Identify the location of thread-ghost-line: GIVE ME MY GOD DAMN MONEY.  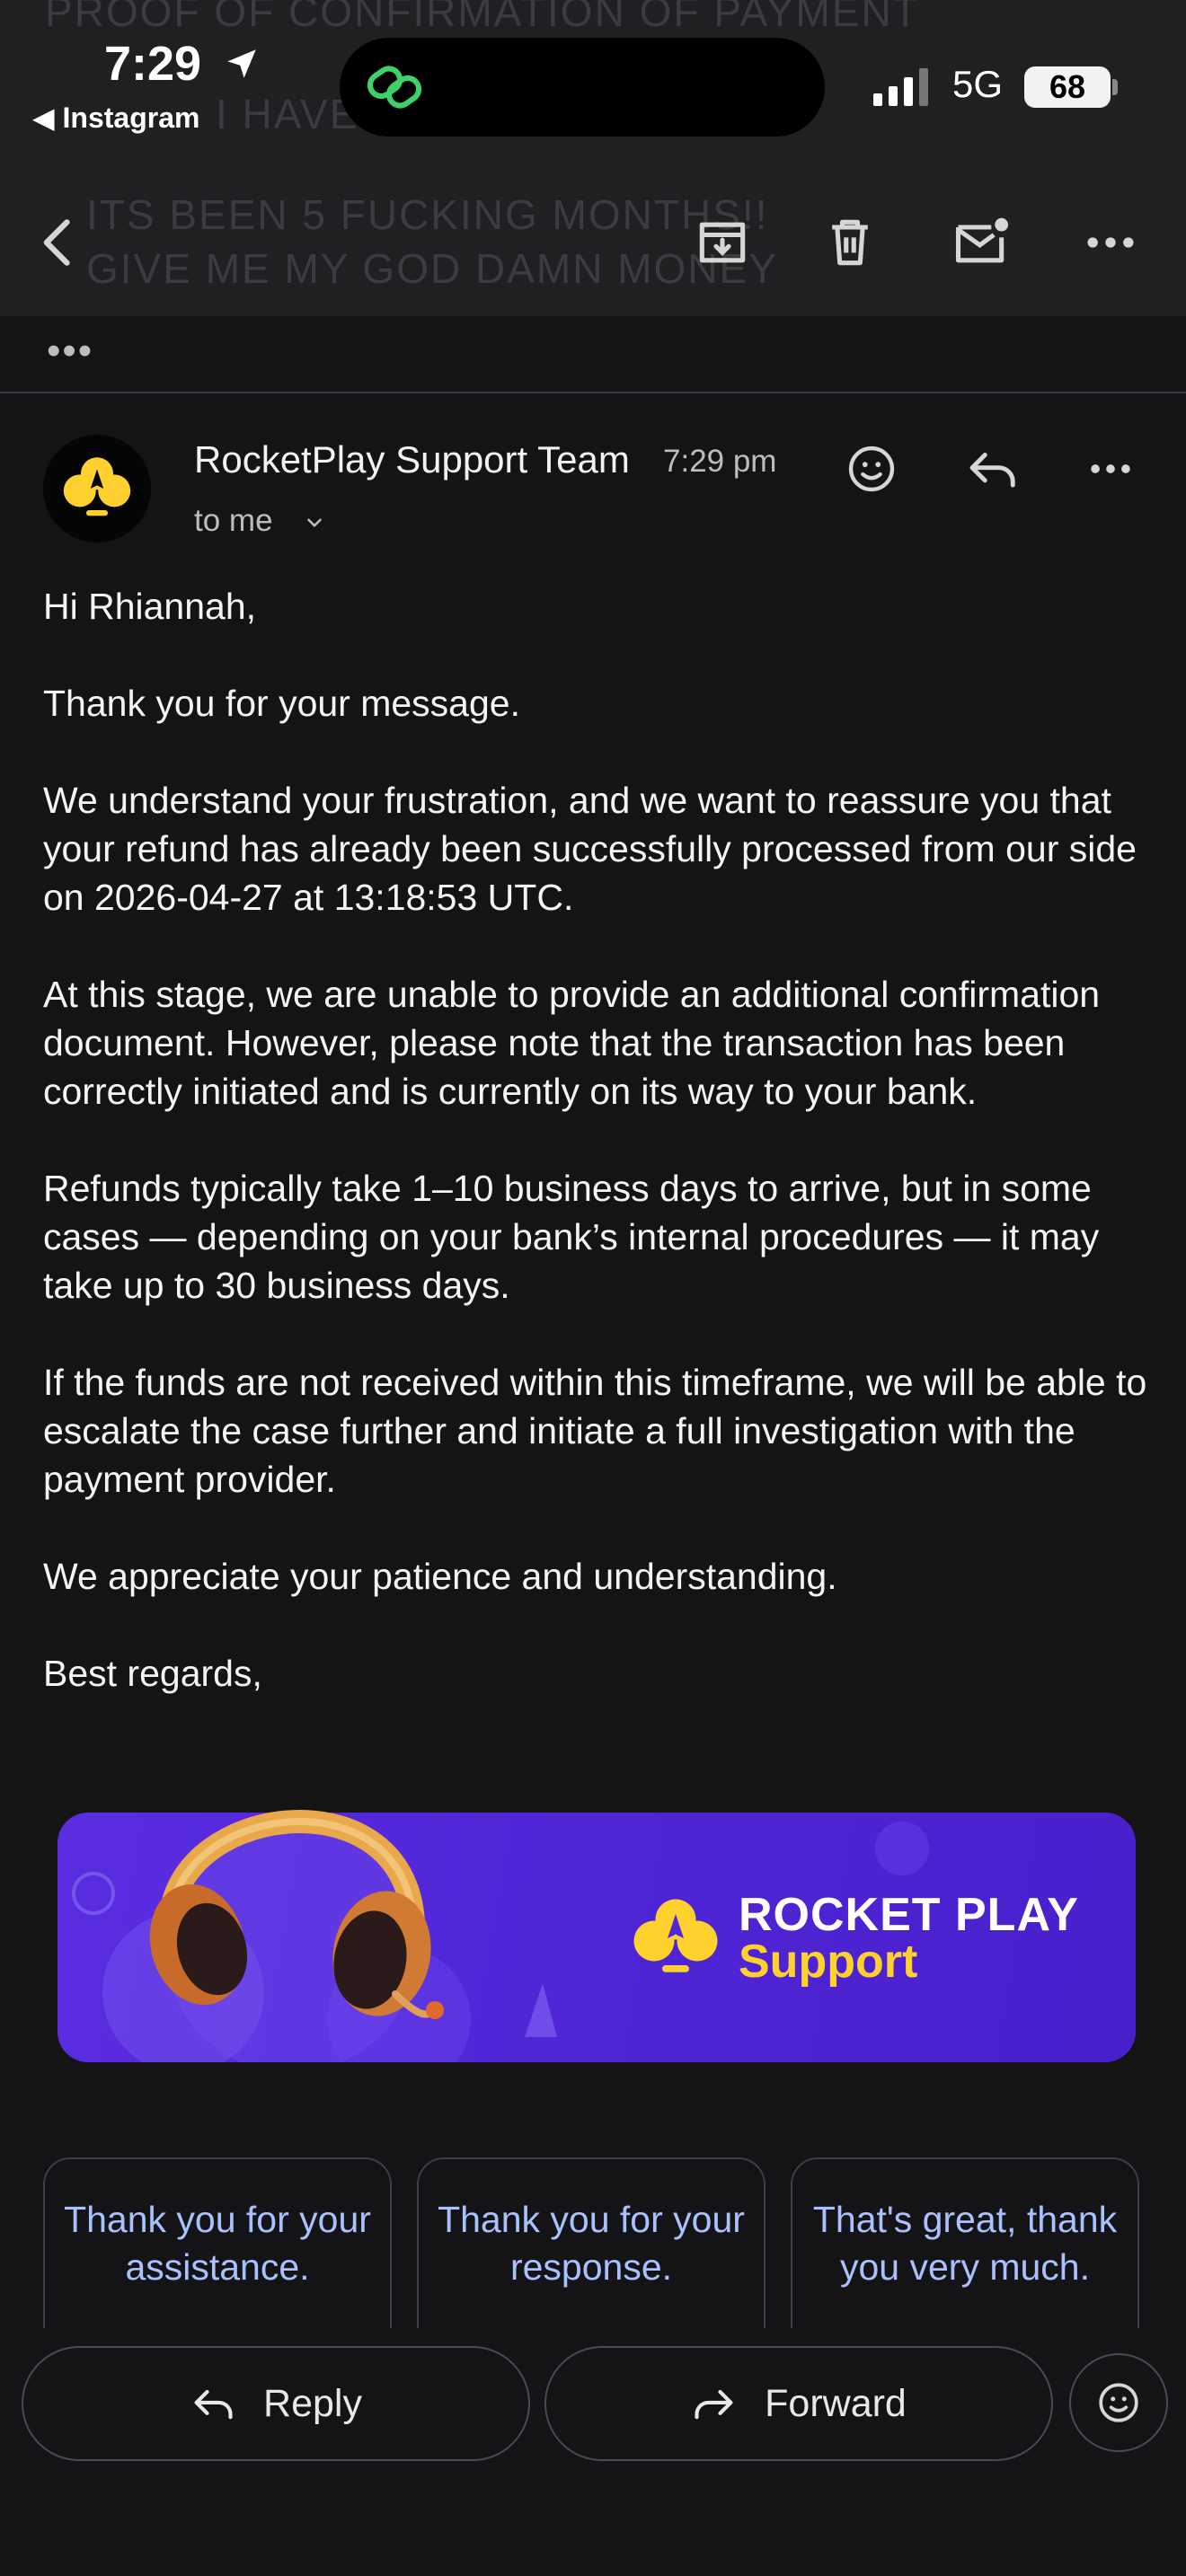
(432, 268).